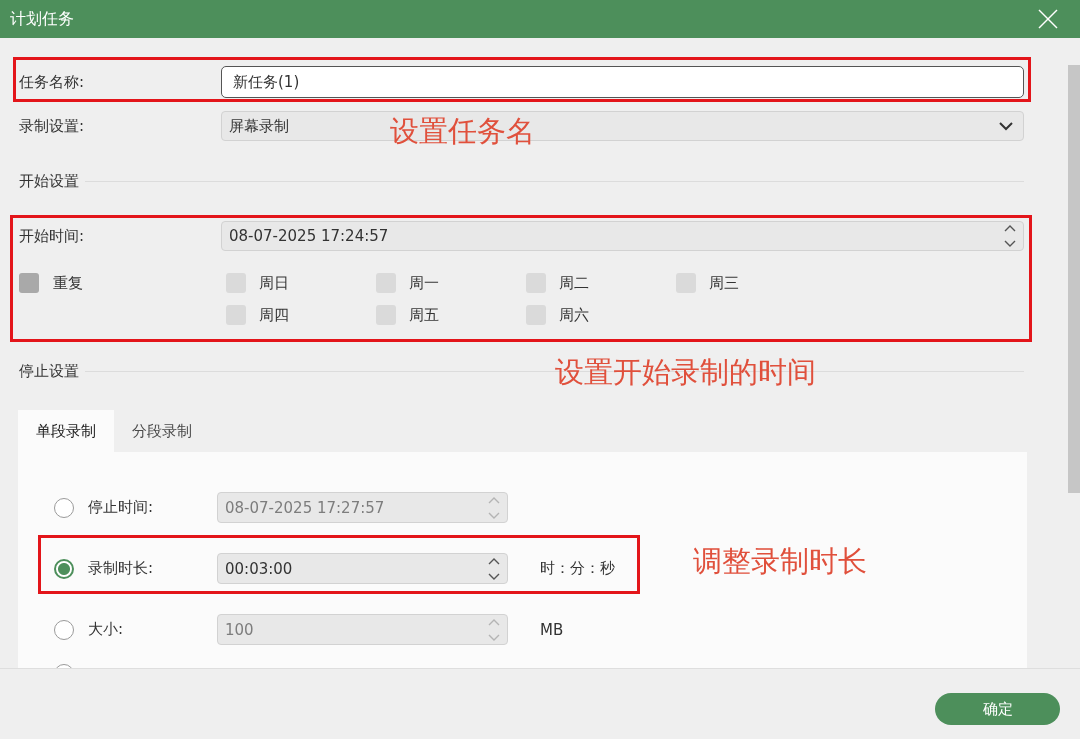  Describe the element at coordinates (52, 82) in the screenshot. I see `field-label: 任务名称:` at that location.